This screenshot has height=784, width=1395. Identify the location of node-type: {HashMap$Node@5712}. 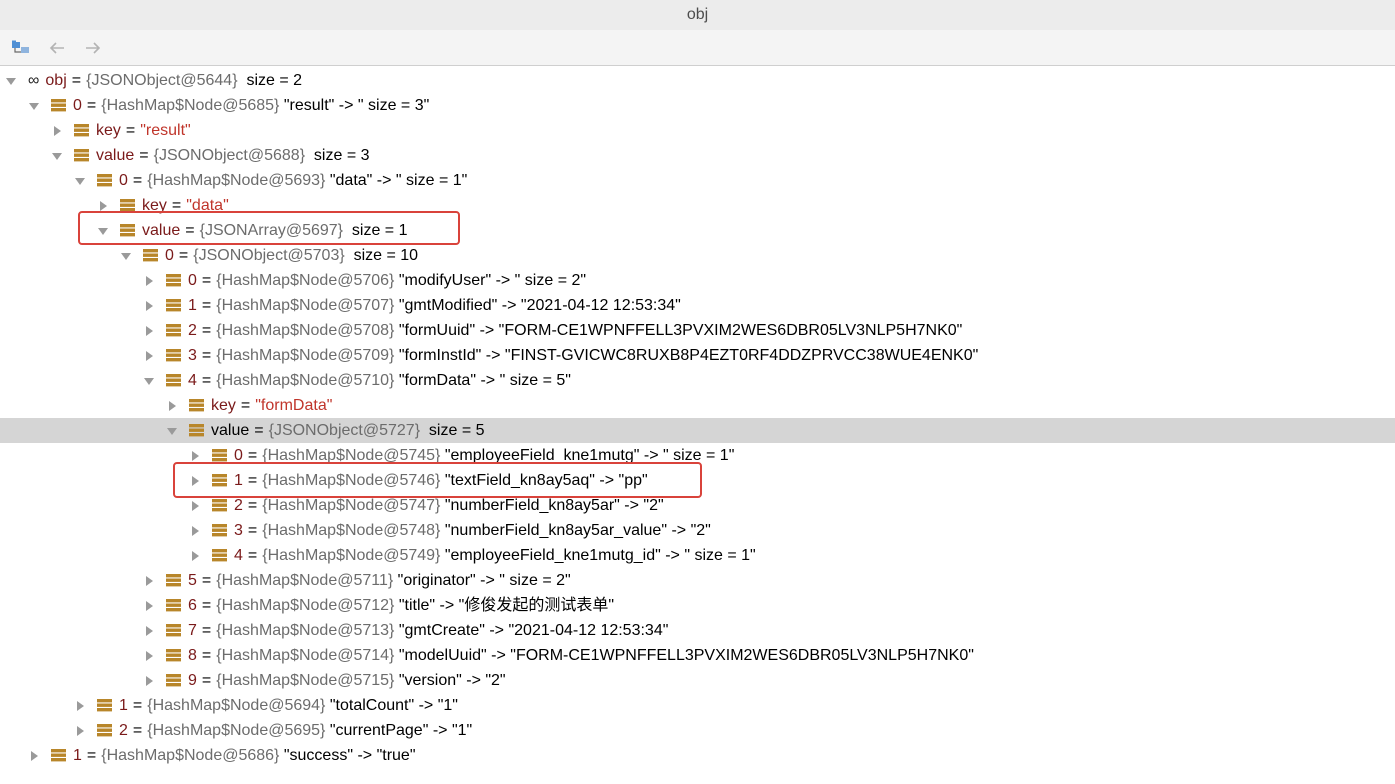
(305, 605).